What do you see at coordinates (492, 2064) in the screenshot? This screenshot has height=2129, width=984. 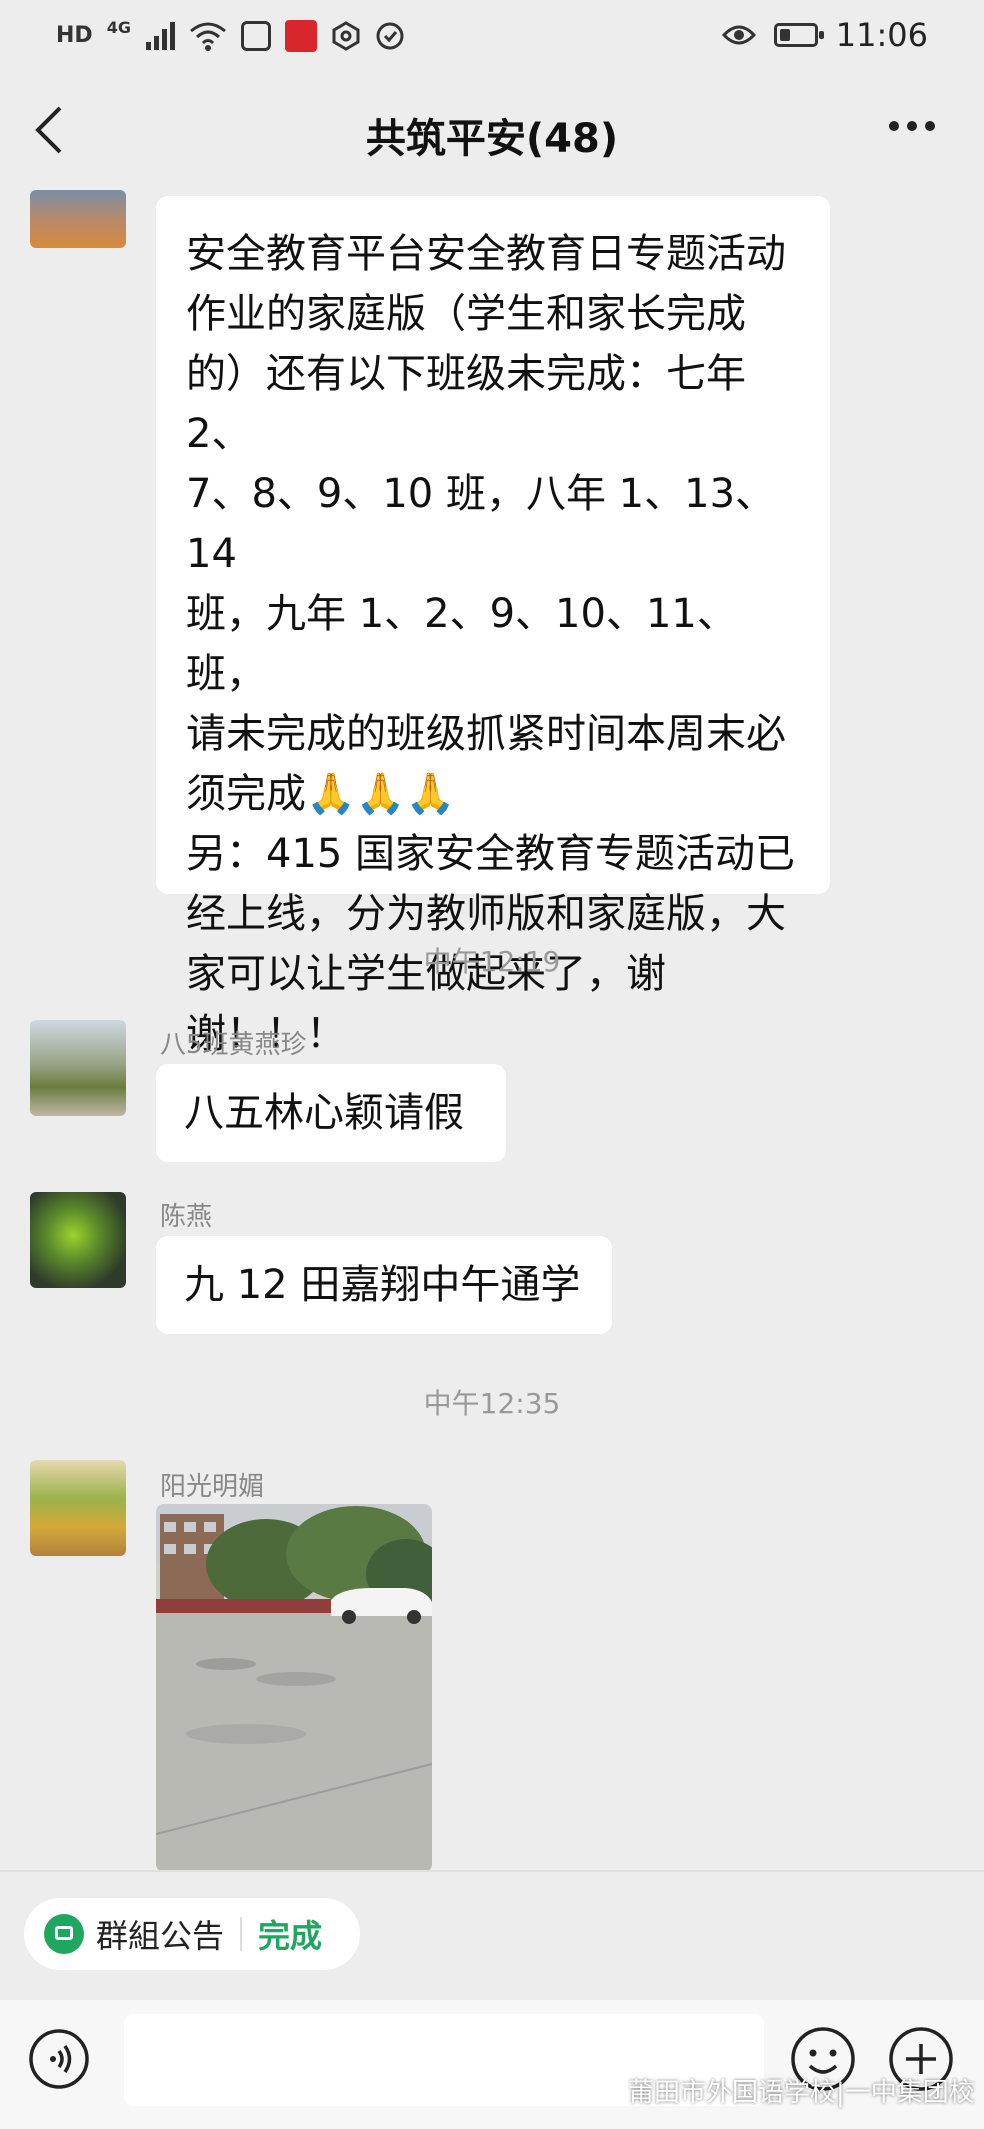 I see `input-bar` at bounding box center [492, 2064].